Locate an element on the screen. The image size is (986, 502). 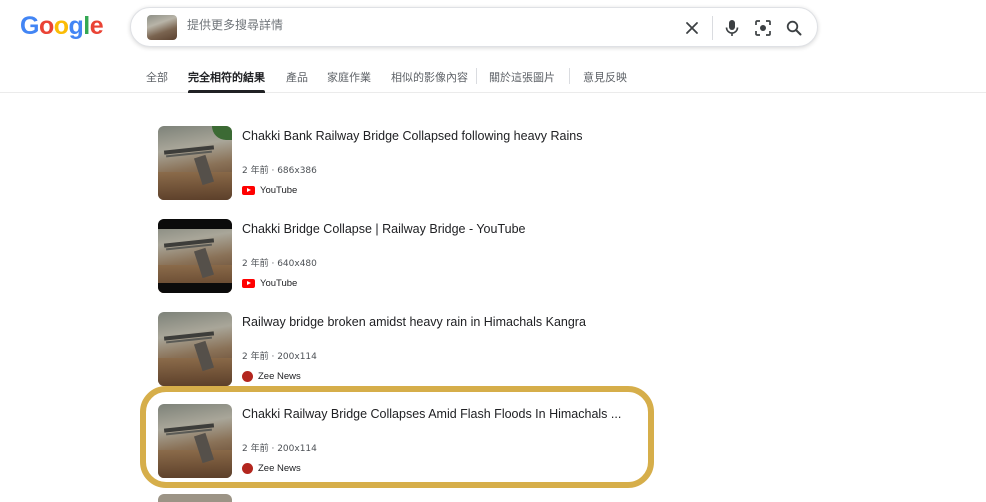
next-result-thumbnail-peek is located at coordinates (195, 498).